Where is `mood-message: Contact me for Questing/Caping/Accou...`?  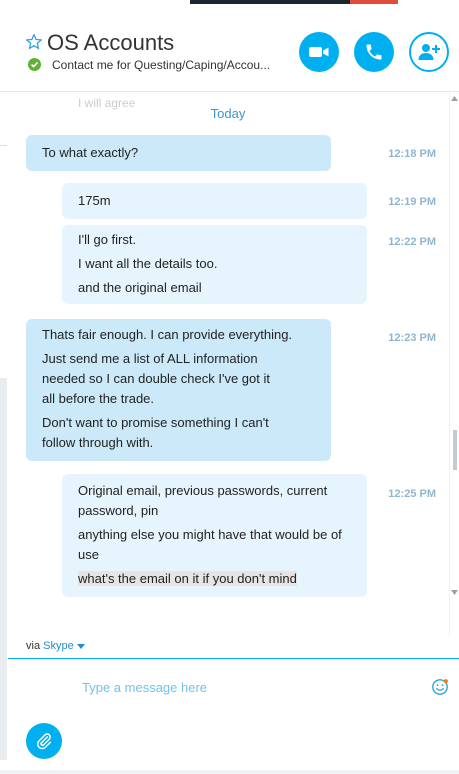
mood-message: Contact me for Questing/Caping/Accou... is located at coordinates (161, 65).